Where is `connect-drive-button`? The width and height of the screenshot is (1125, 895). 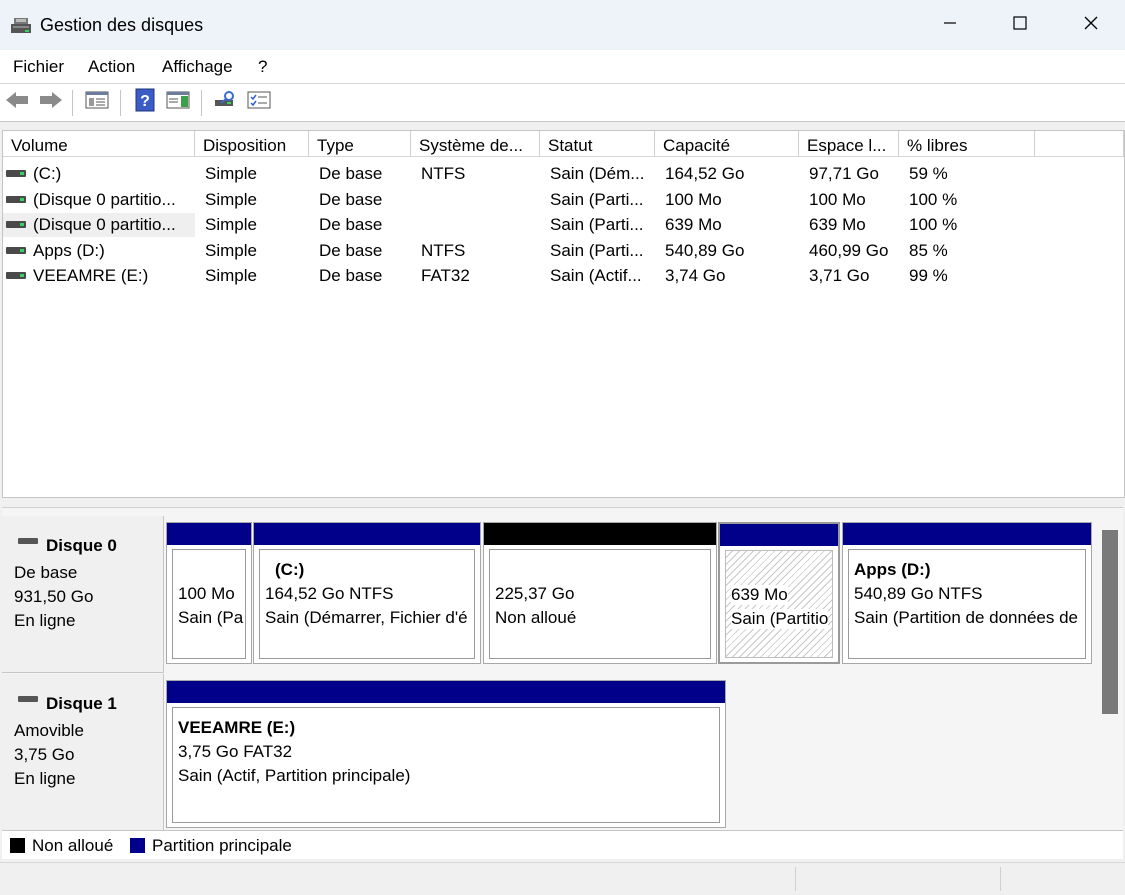 connect-drive-button is located at coordinates (225, 102).